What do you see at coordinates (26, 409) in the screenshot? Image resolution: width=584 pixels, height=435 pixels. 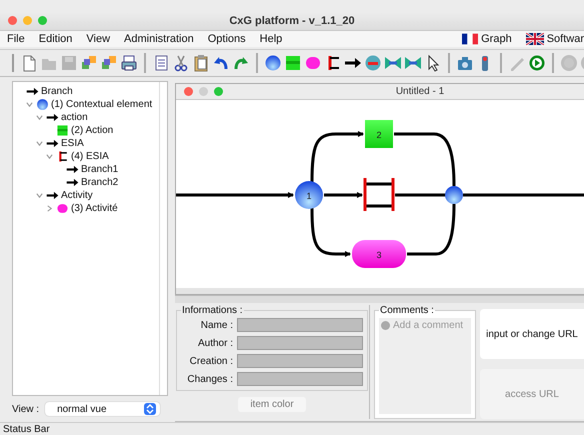 I see `view-label: View :` at bounding box center [26, 409].